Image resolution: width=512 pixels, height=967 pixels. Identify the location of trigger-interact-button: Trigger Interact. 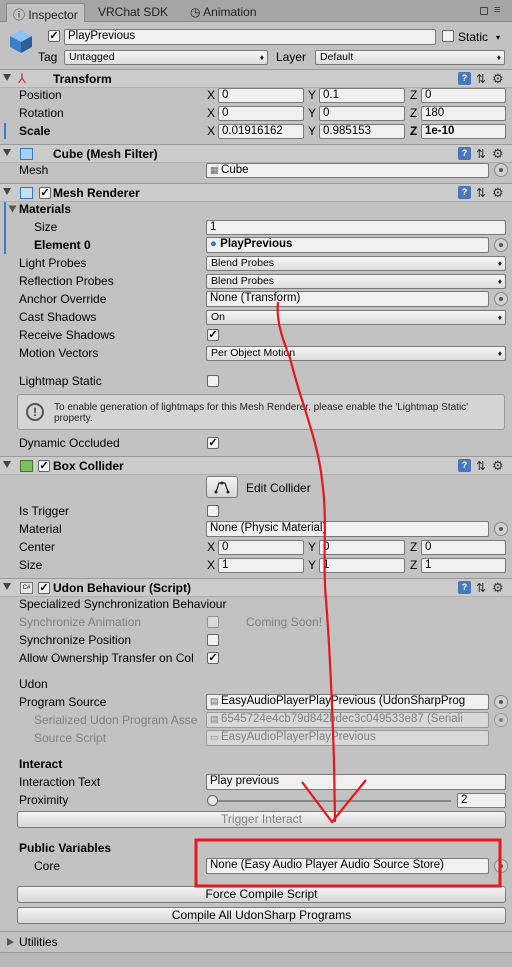
(261, 819).